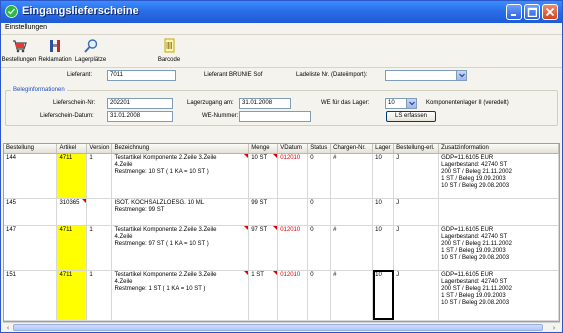 The height and width of the screenshot is (333, 563). What do you see at coordinates (278, 327) in the screenshot?
I see `scrollbar-thumb` at bounding box center [278, 327].